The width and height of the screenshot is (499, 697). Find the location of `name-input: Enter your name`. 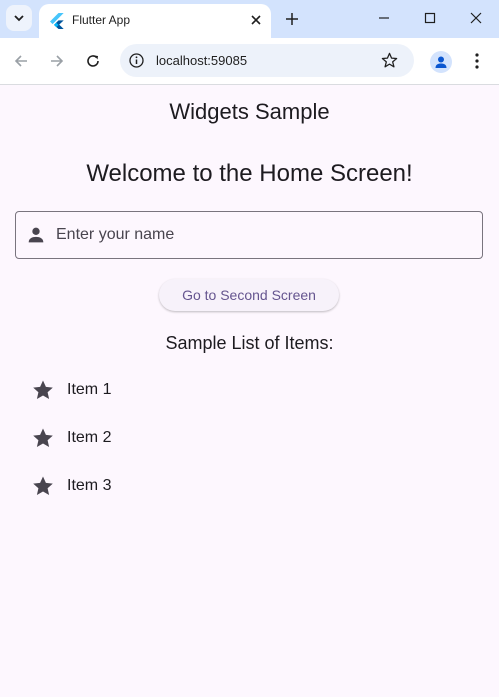

name-input: Enter your name is located at coordinates (249, 235).